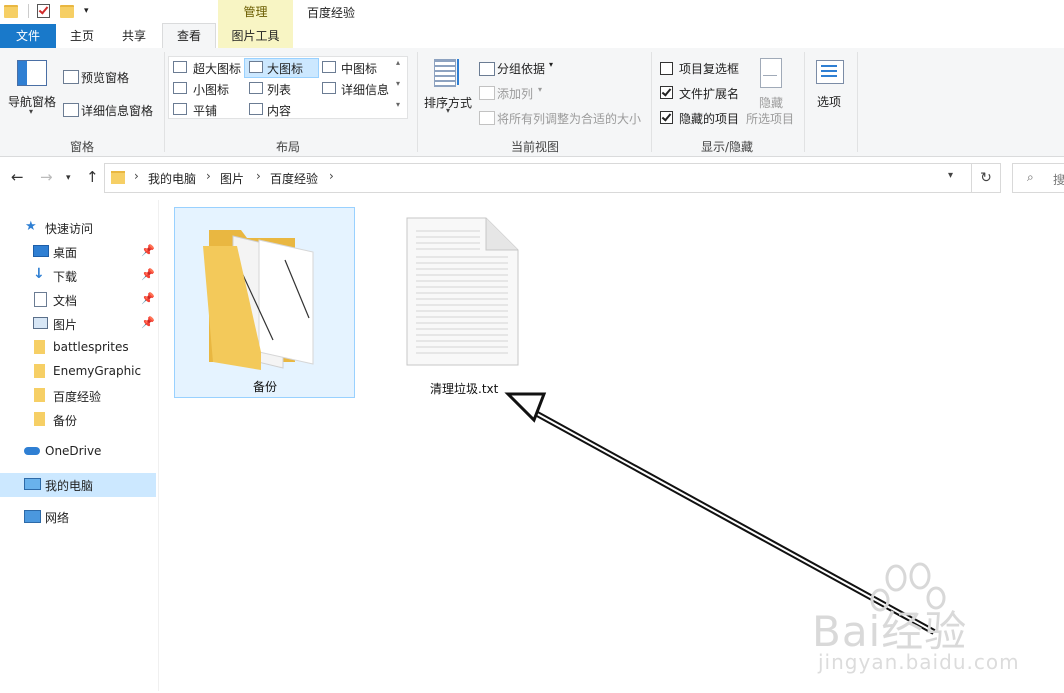 The height and width of the screenshot is (693, 1064). What do you see at coordinates (256, 109) in the screenshot?
I see `content-icon` at bounding box center [256, 109].